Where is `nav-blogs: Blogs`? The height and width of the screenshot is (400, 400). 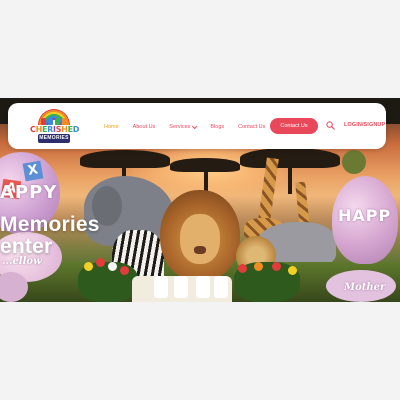 nav-blogs: Blogs is located at coordinates (217, 127).